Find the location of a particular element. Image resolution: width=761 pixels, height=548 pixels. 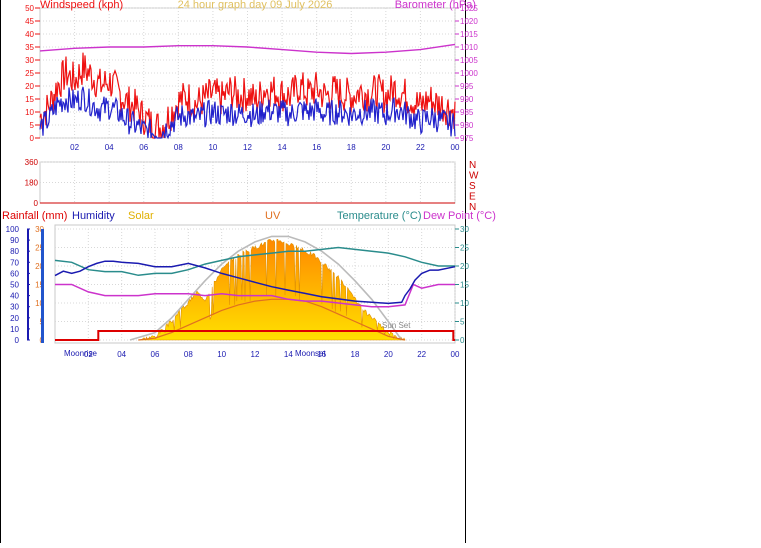

barometer-tick-label: 980 is located at coordinates (467, 125).